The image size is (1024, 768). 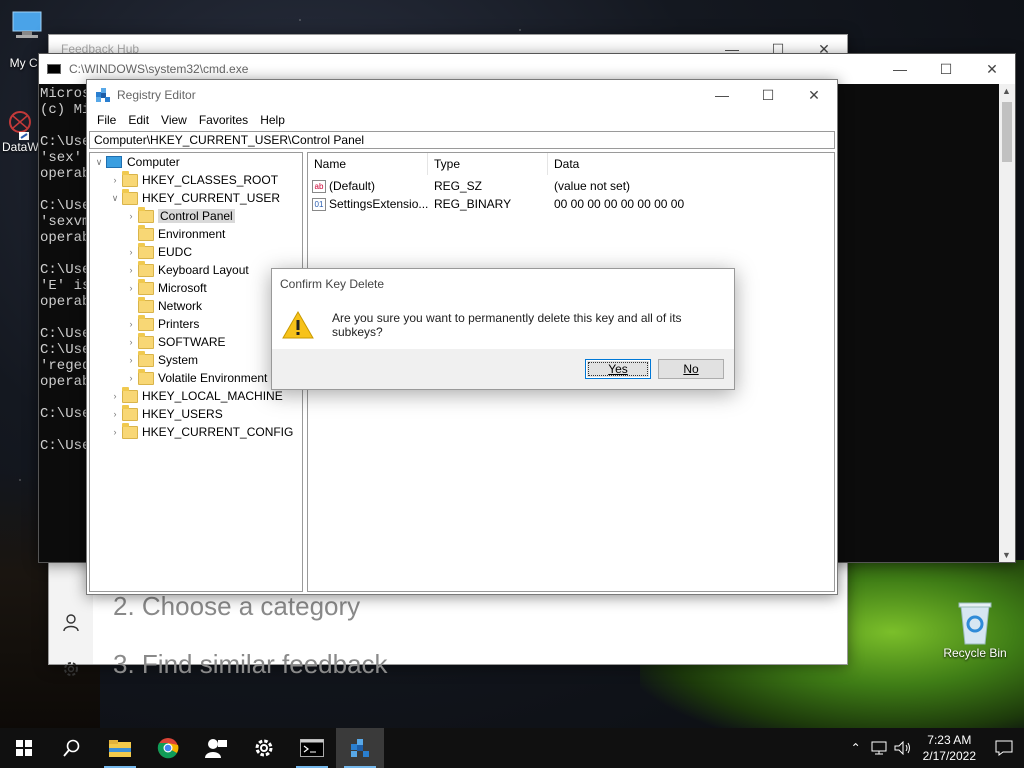 I want to click on value-type: REG_BINARY, so click(x=473, y=204).